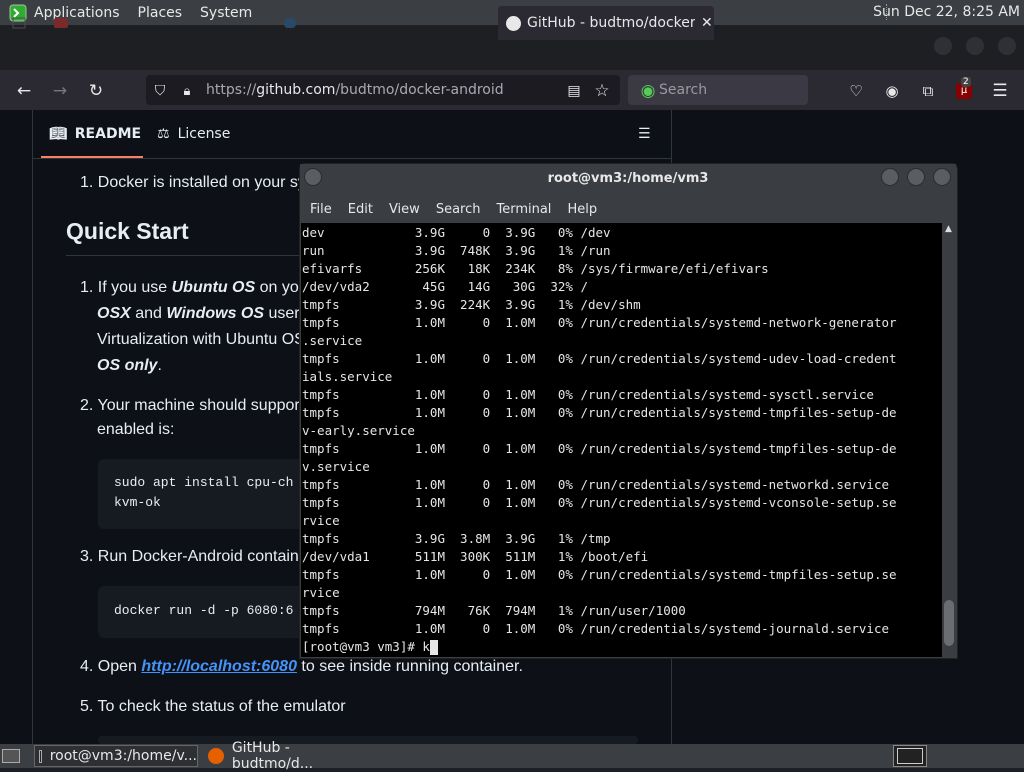 Image resolution: width=1024 pixels, height=772 pixels. What do you see at coordinates (445, 286) in the screenshot?
I see `terminal-line: /dev/vda2 45G 14G 30G 32% /` at bounding box center [445, 286].